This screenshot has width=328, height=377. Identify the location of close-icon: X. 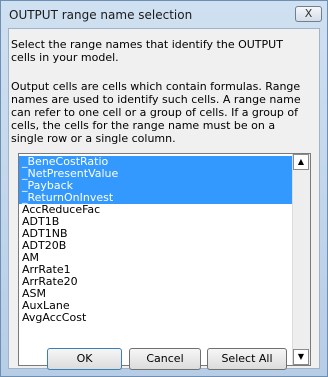
(308, 13).